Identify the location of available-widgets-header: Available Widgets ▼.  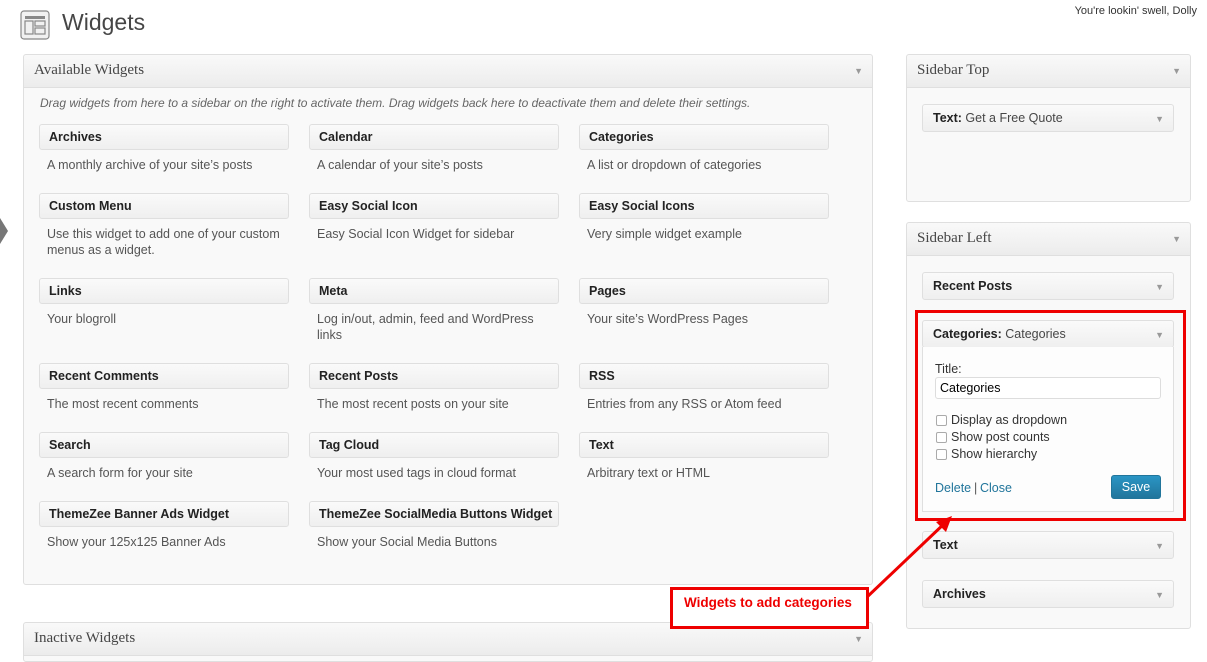
(448, 71).